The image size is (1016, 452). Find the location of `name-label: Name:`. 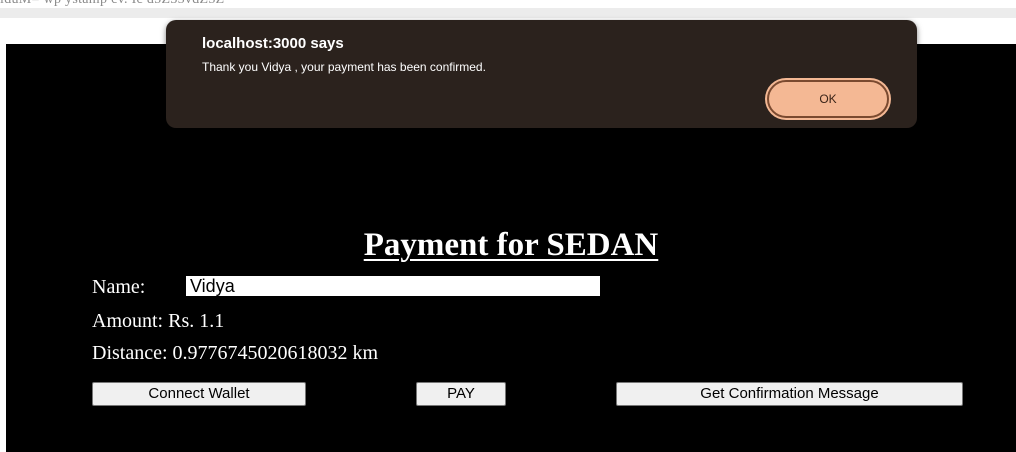

name-label: Name: is located at coordinates (119, 287).